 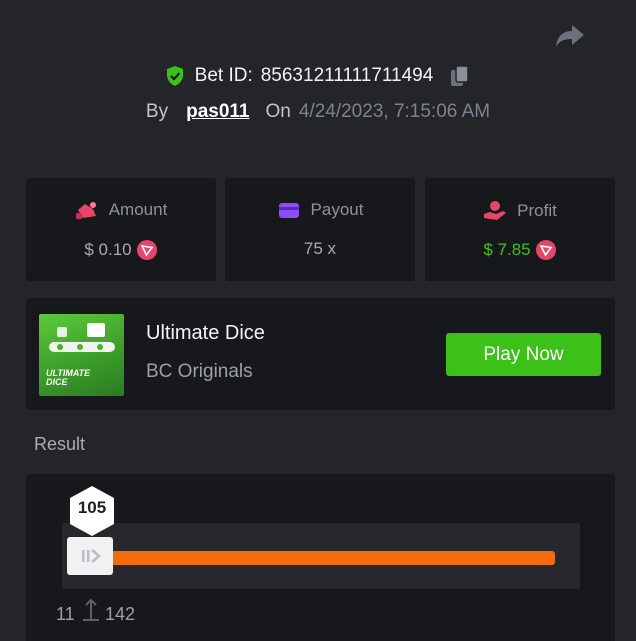 What do you see at coordinates (520, 229) in the screenshot?
I see `profit-card: Profit $ 7.85` at bounding box center [520, 229].